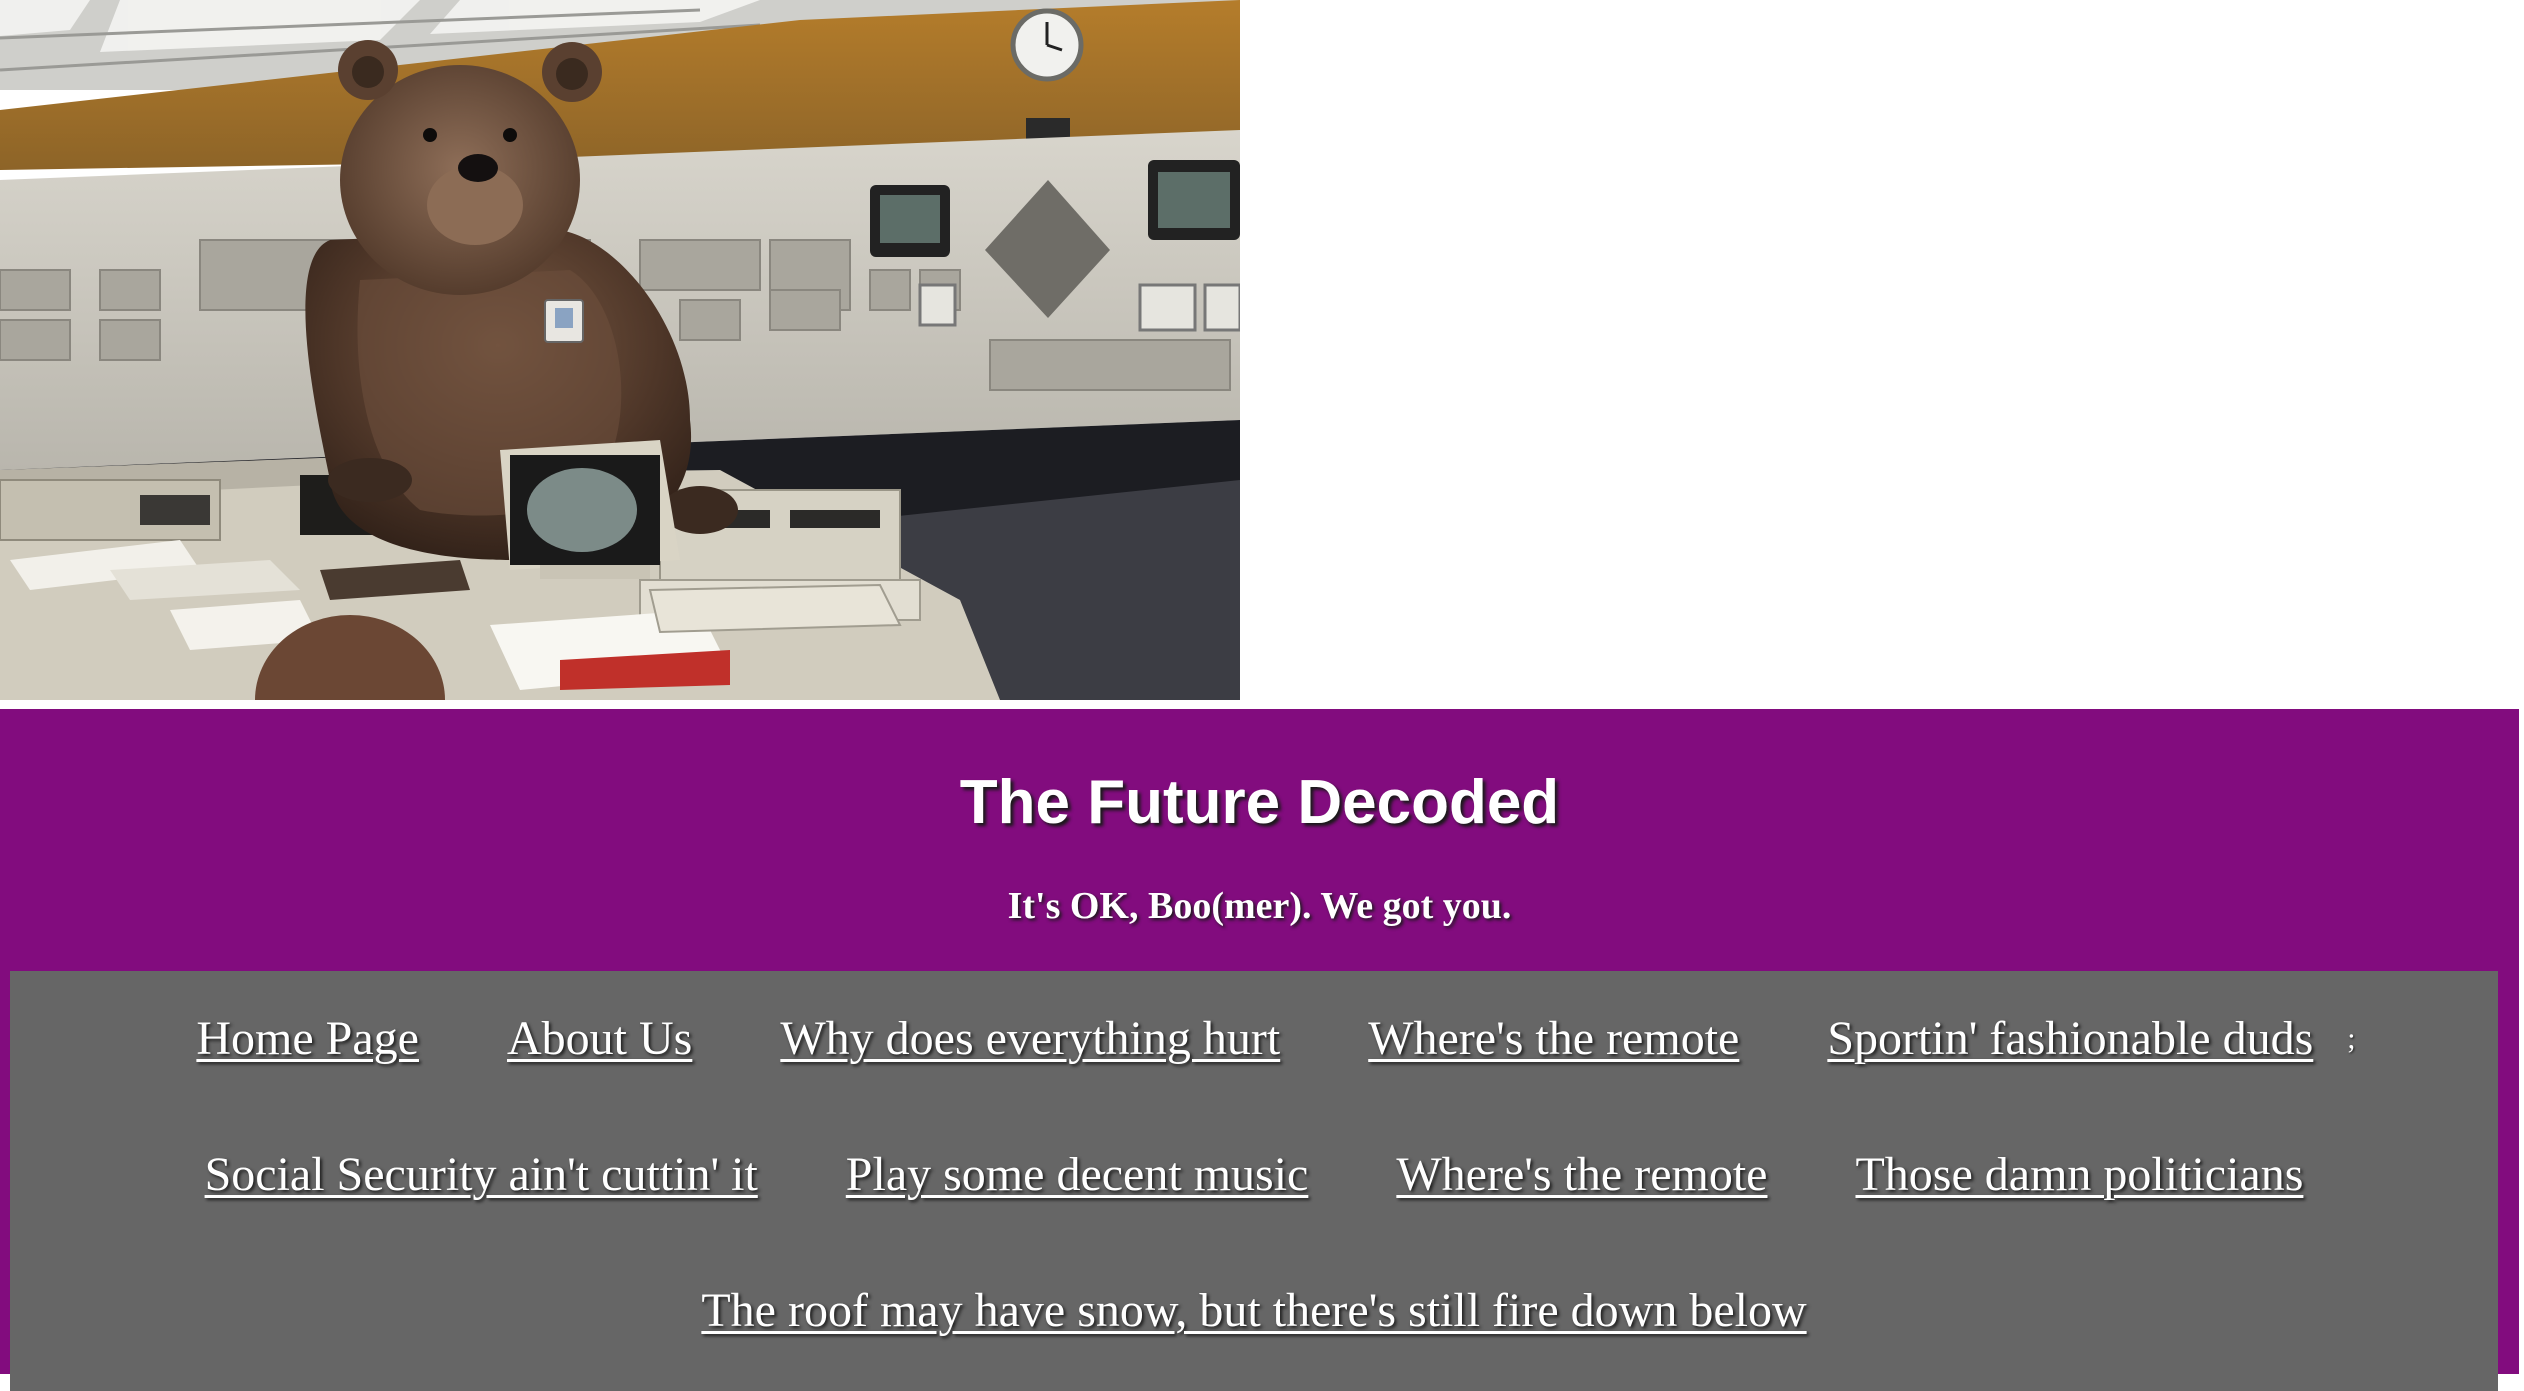 This screenshot has width=2524, height=1391. Describe the element at coordinates (2079, 1174) in the screenshot. I see `nav-link-those-damn-politicians: Those damn politicians` at that location.